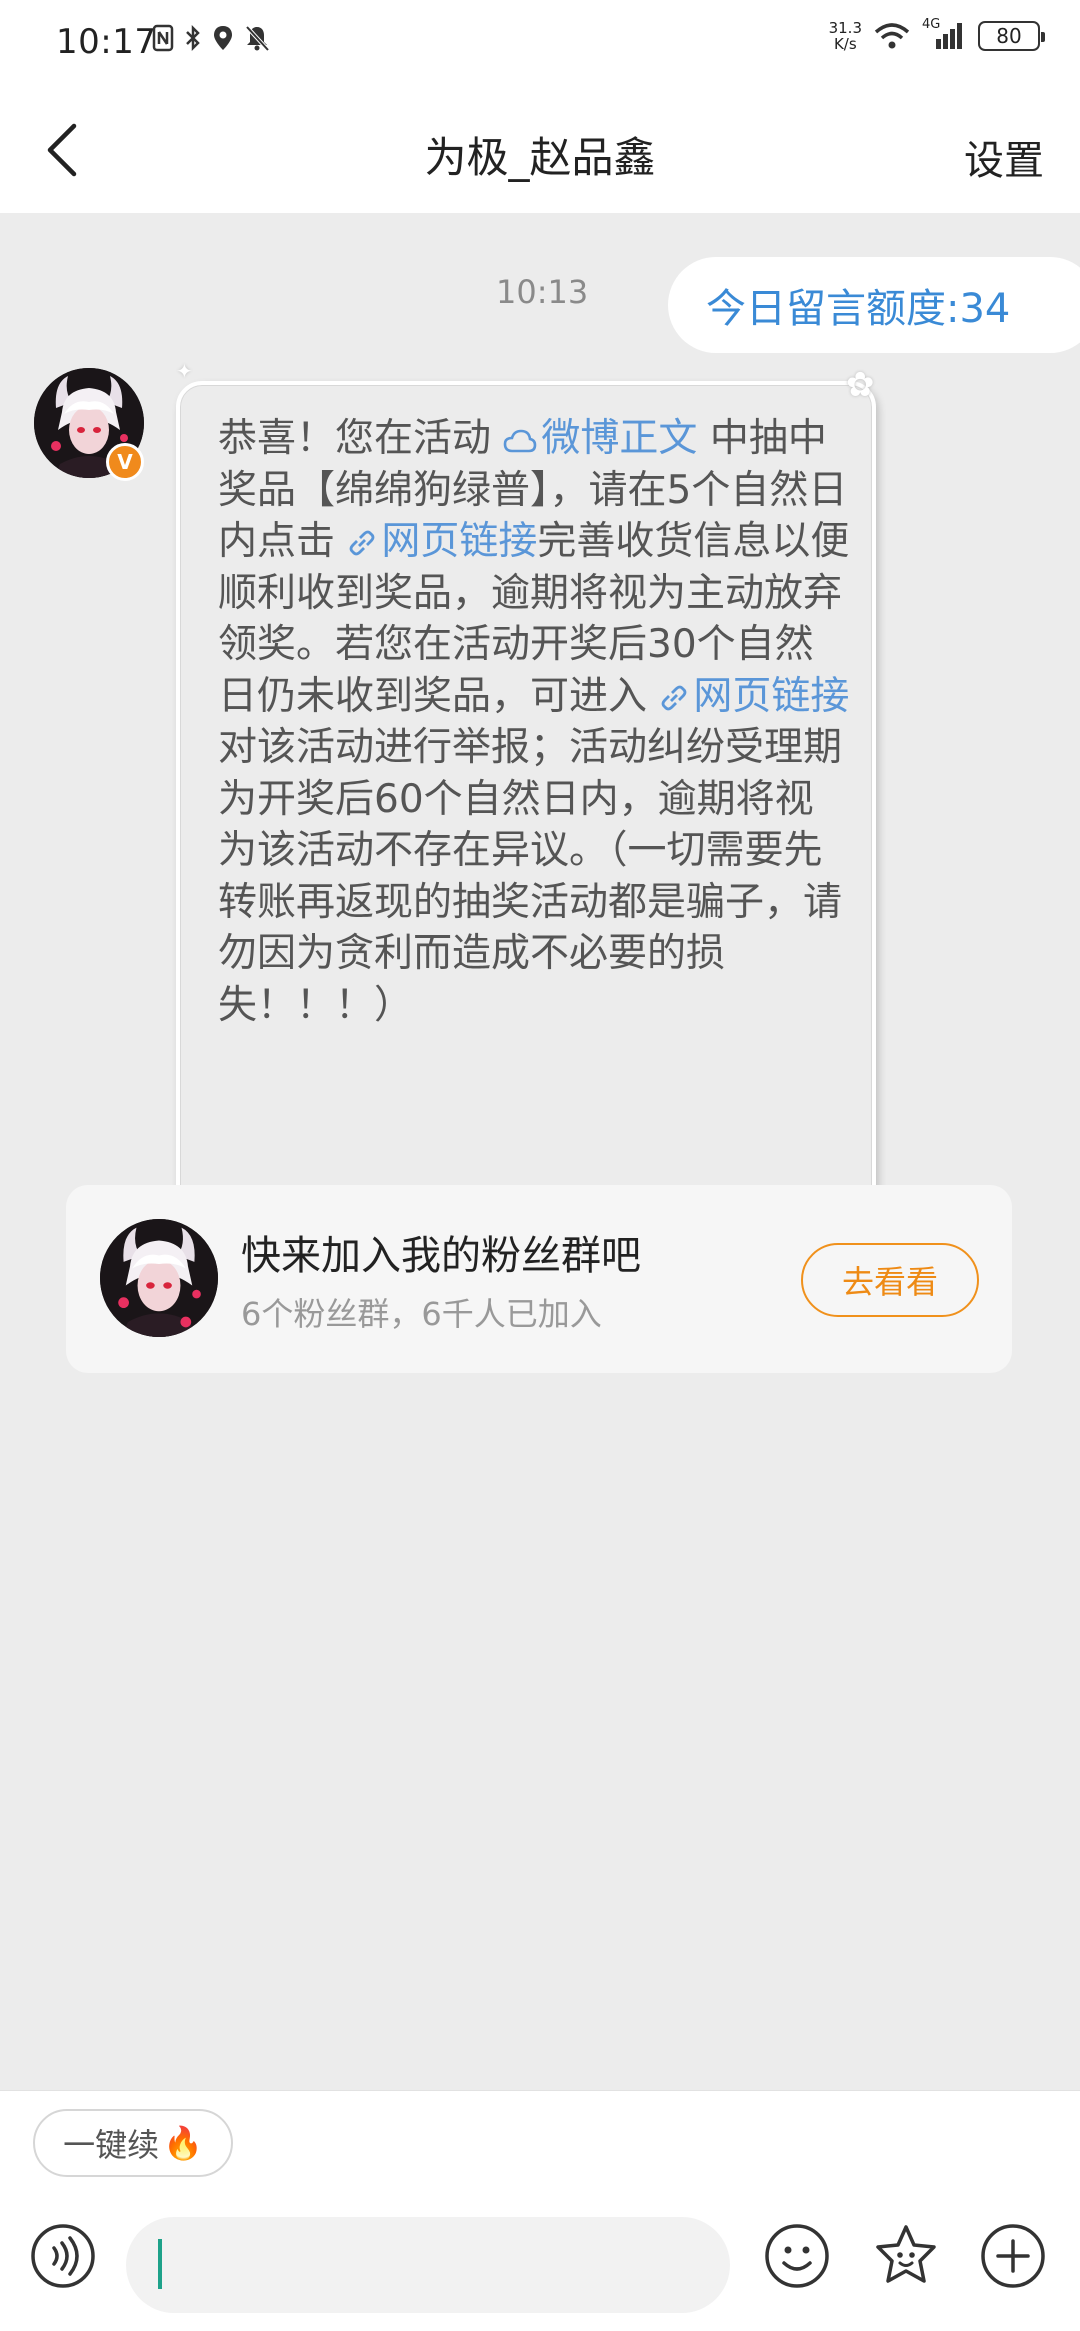 This screenshot has width=1080, height=2331. I want to click on fan-group-title: 快来加入我的粉丝群吧, so click(441, 1256).